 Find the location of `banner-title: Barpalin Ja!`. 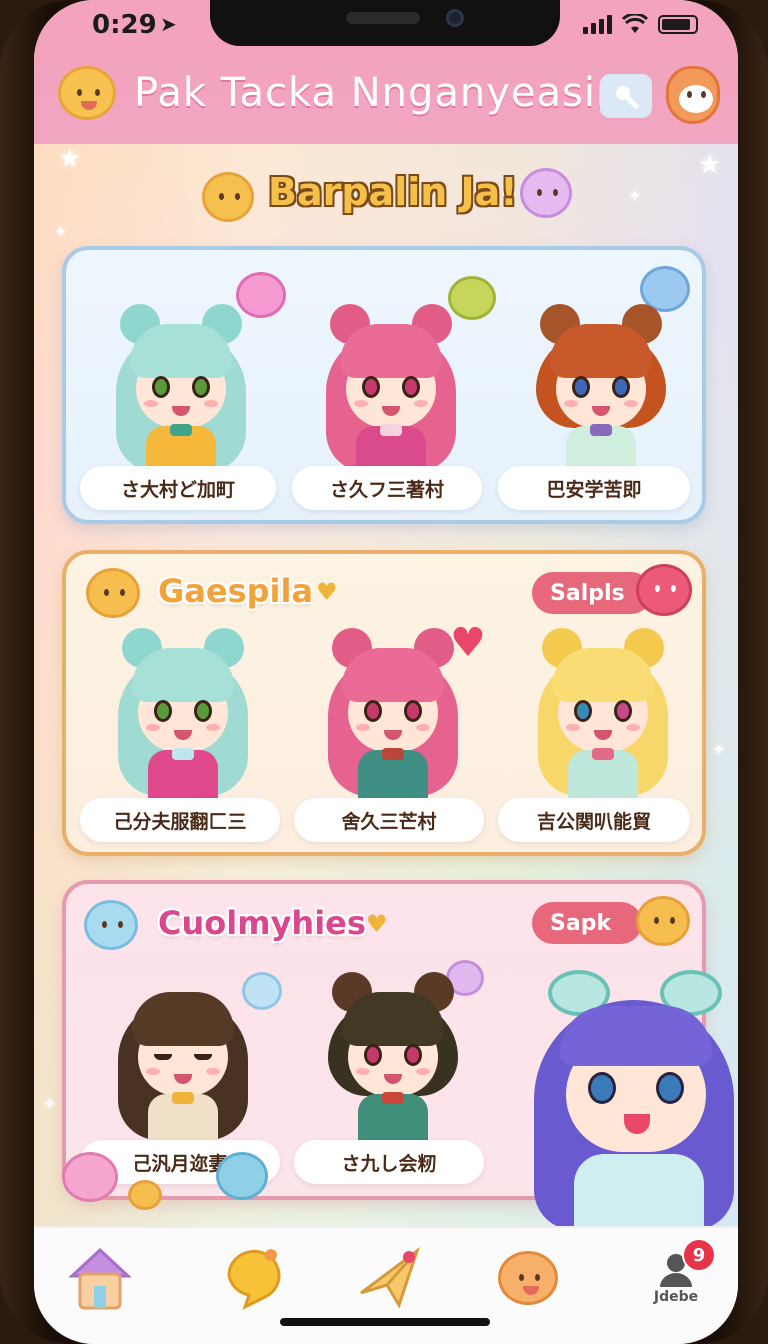

banner-title: Barpalin Ja! is located at coordinates (393, 192).